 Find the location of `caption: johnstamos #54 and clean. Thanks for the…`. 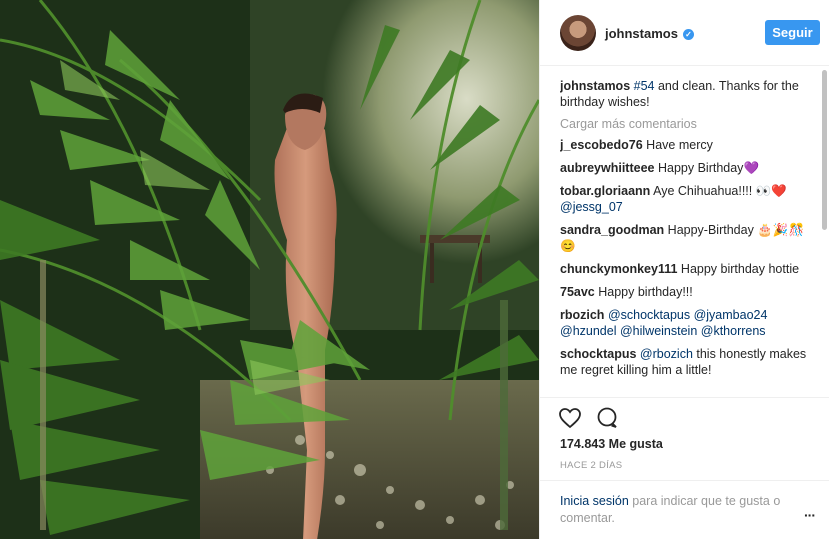

caption: johnstamos #54 and clean. Thanks for the… is located at coordinates (685, 94).